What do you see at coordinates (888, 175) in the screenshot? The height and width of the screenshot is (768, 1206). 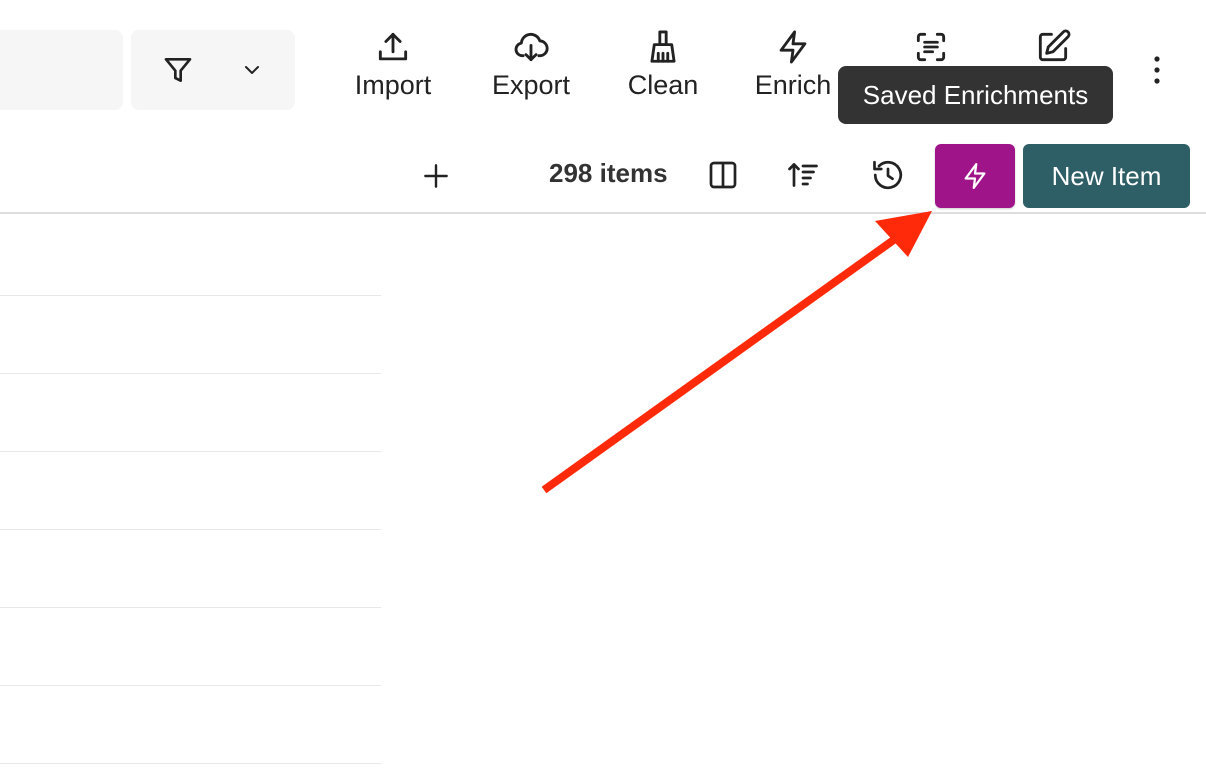 I see `history-icon` at bounding box center [888, 175].